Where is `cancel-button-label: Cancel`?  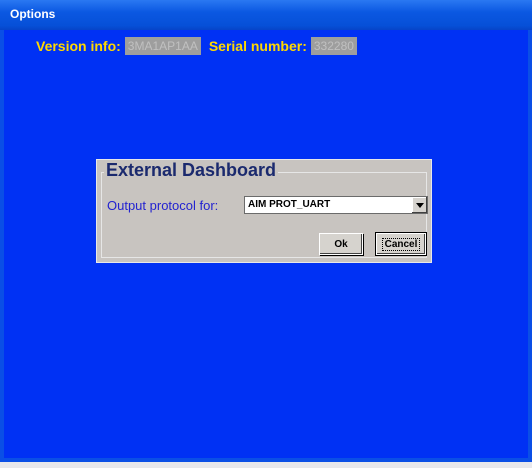
cancel-button-label: Cancel is located at coordinates (401, 244).